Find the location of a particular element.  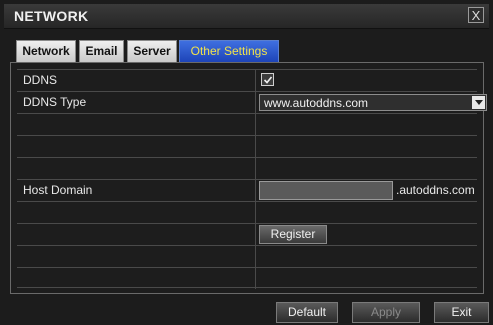

row-register: Register is located at coordinates (247, 234).